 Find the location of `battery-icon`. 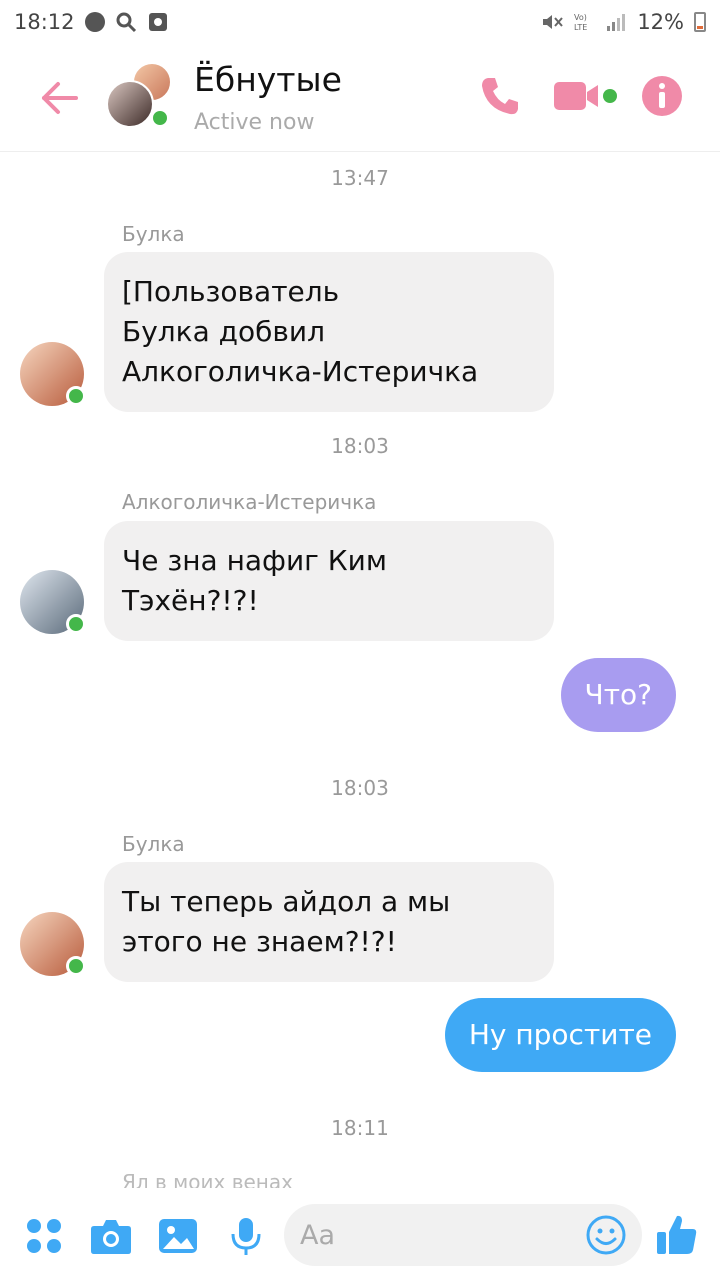

battery-icon is located at coordinates (700, 22).